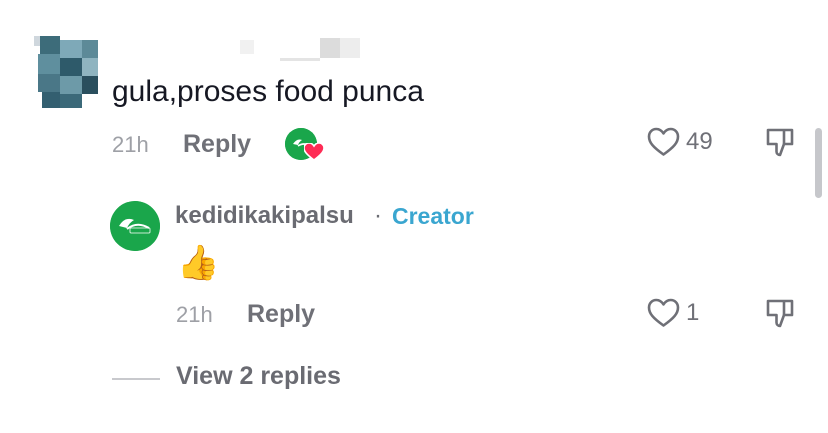 The height and width of the screenshot is (433, 828). I want to click on creator-liked-badge, so click(304, 144).